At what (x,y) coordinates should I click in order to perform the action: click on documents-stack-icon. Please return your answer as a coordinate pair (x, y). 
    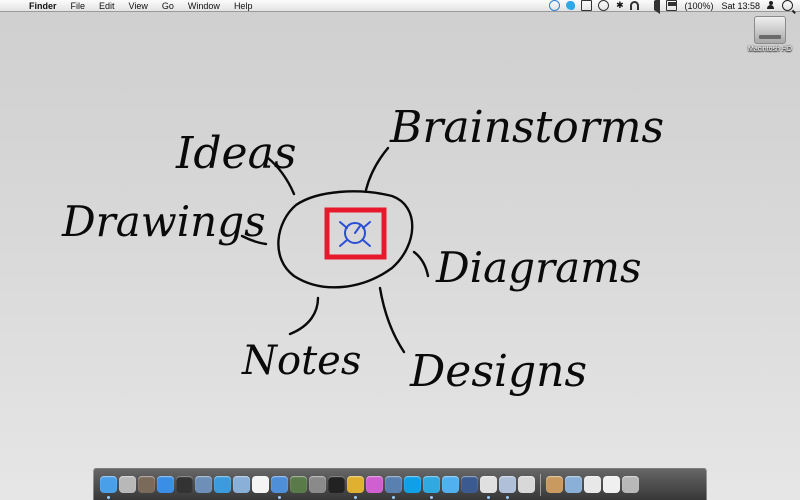
    Looking at the image, I should click on (573, 484).